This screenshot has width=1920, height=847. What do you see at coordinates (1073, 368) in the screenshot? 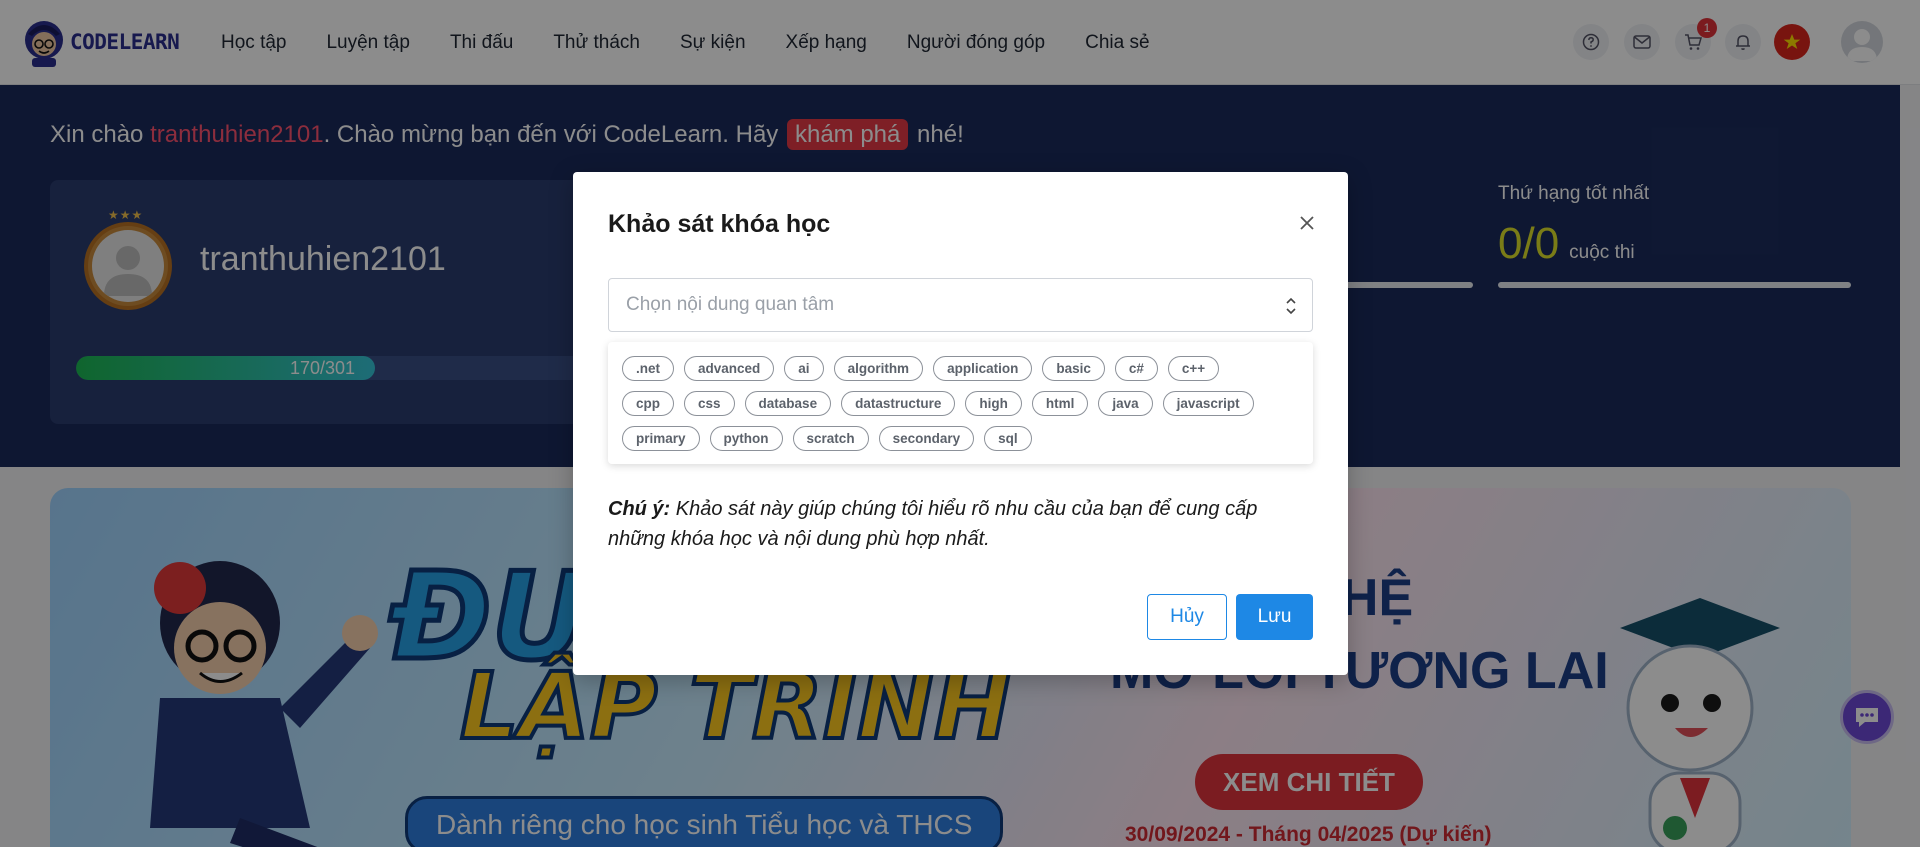
I see `tag-option: basic` at bounding box center [1073, 368].